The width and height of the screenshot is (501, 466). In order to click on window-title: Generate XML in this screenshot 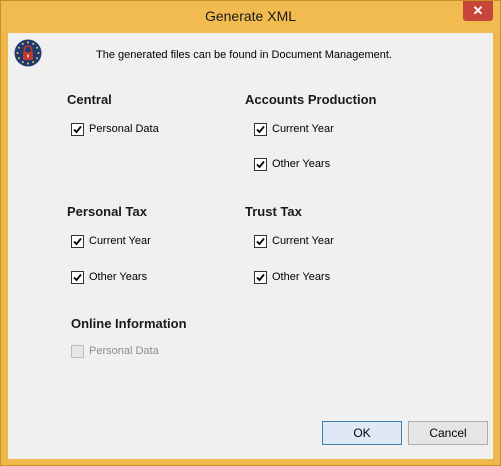, I will do `click(250, 16)`.